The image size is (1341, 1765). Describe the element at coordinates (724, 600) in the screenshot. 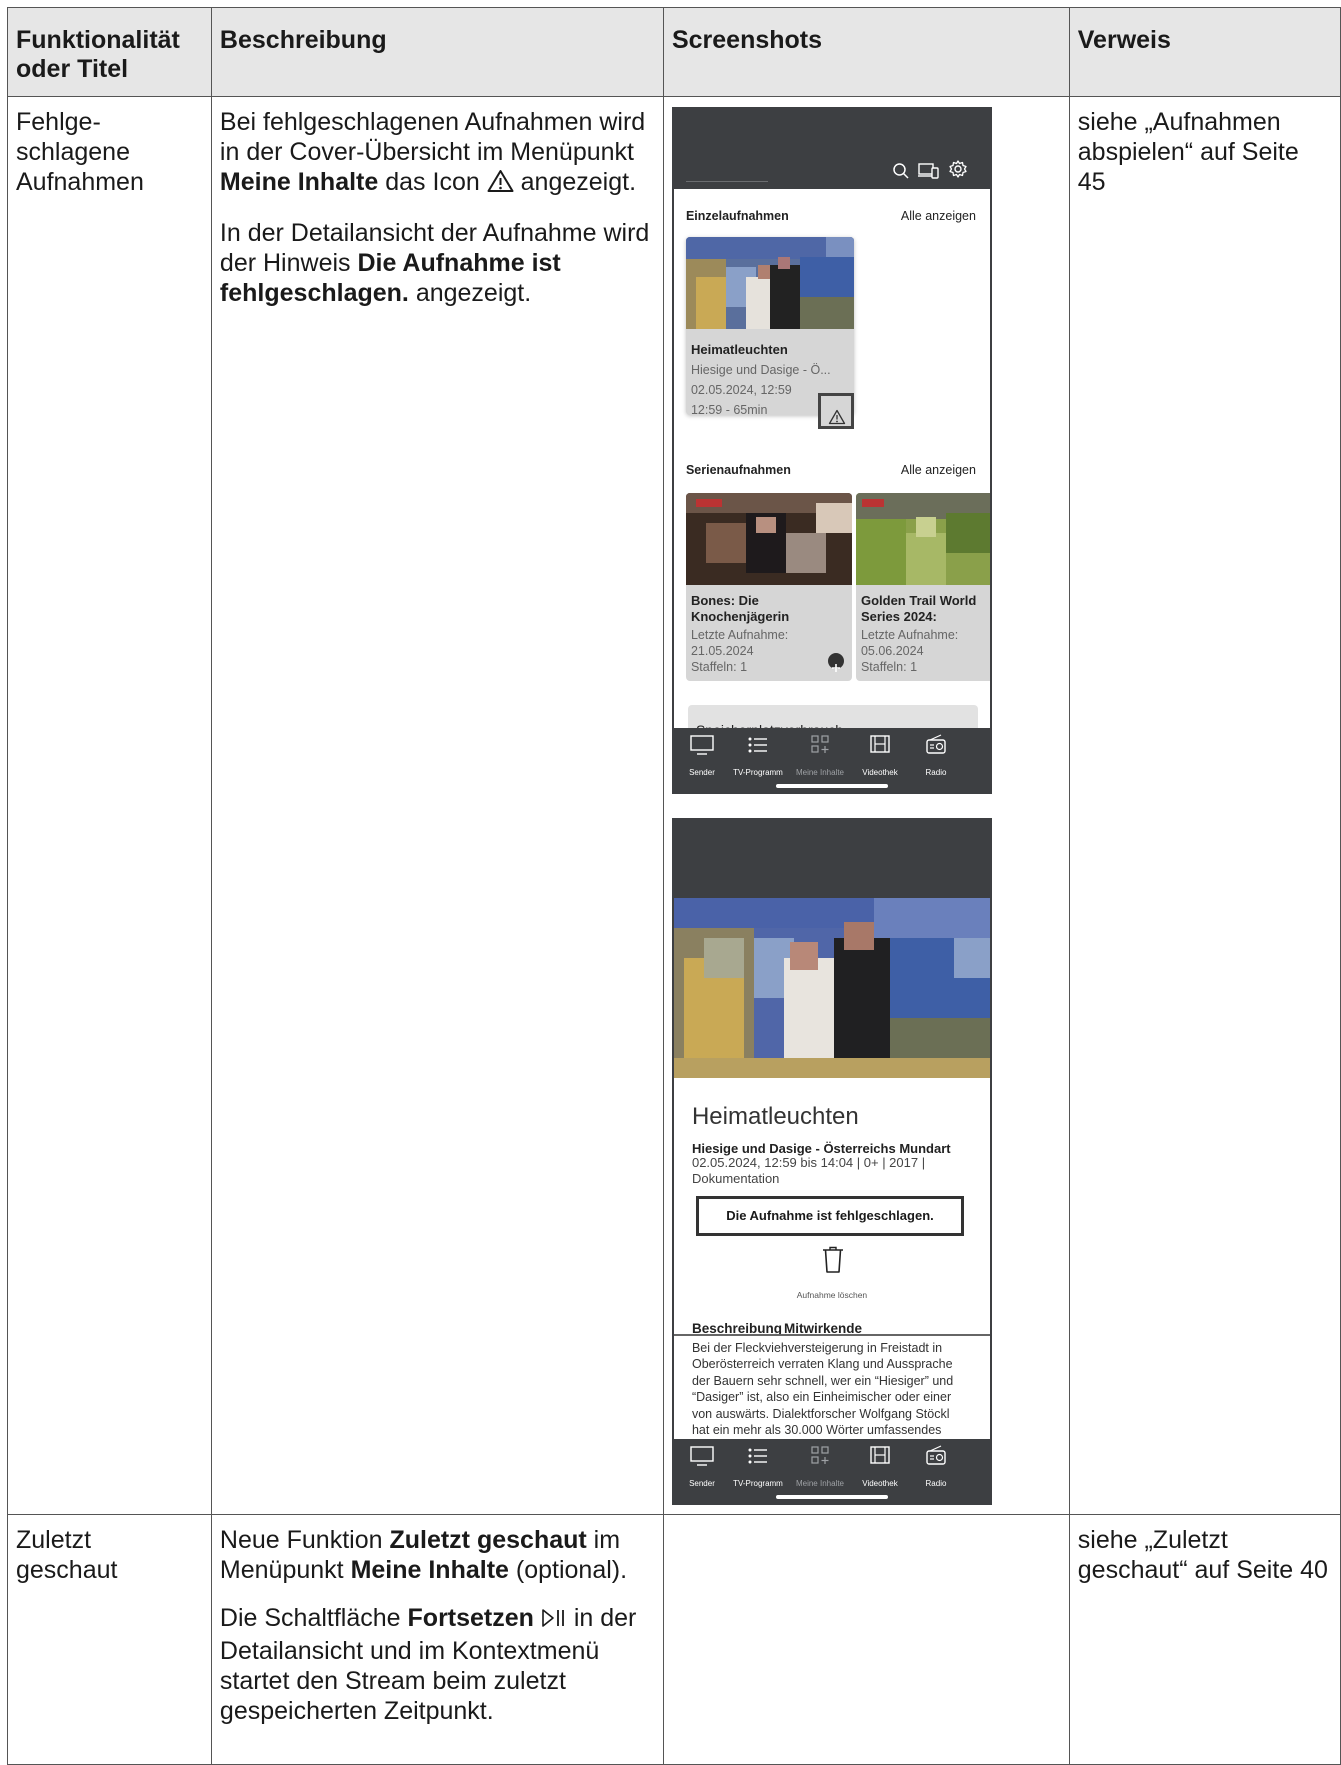

I see `series-title-line: Bones: Die` at that location.